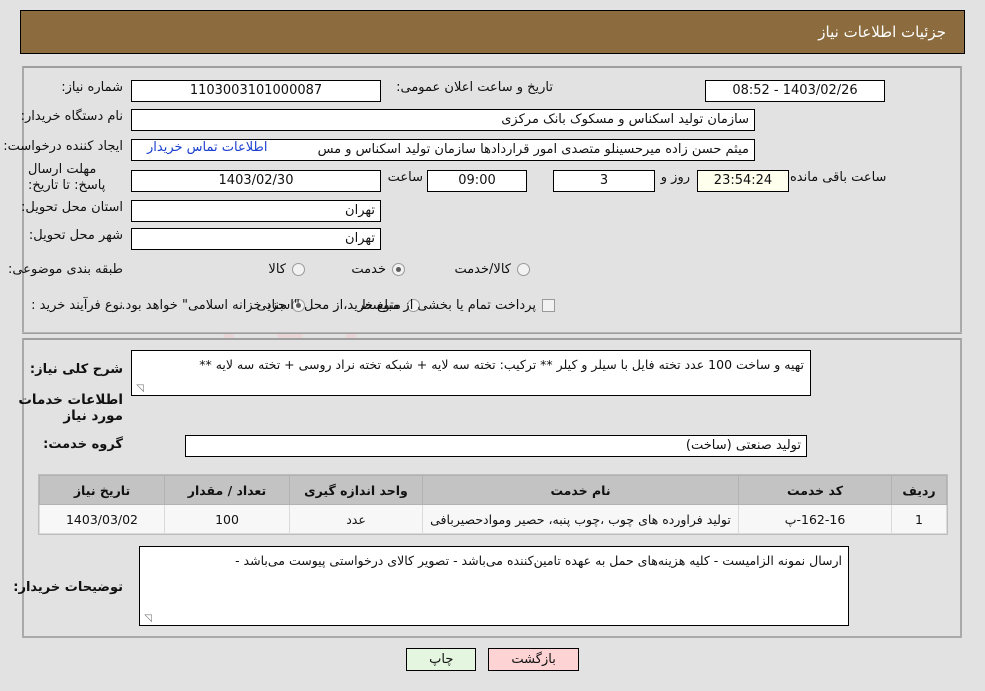 The width and height of the screenshot is (985, 691). What do you see at coordinates (795, 91) in the screenshot?
I see `announce-date-value: 1403/02/26 - 08:52` at bounding box center [795, 91].